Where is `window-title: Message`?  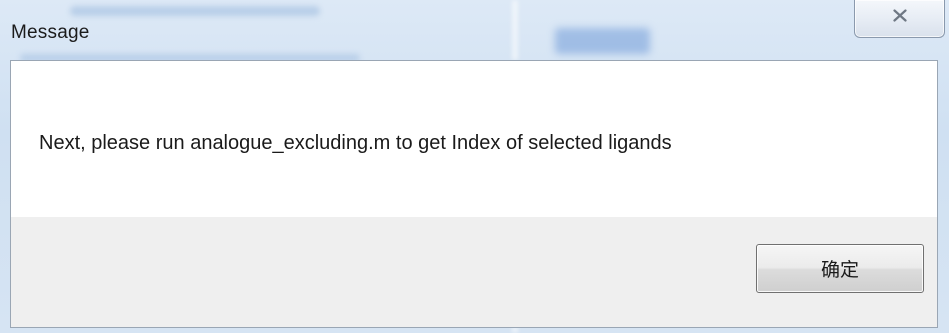 window-title: Message is located at coordinates (50, 32).